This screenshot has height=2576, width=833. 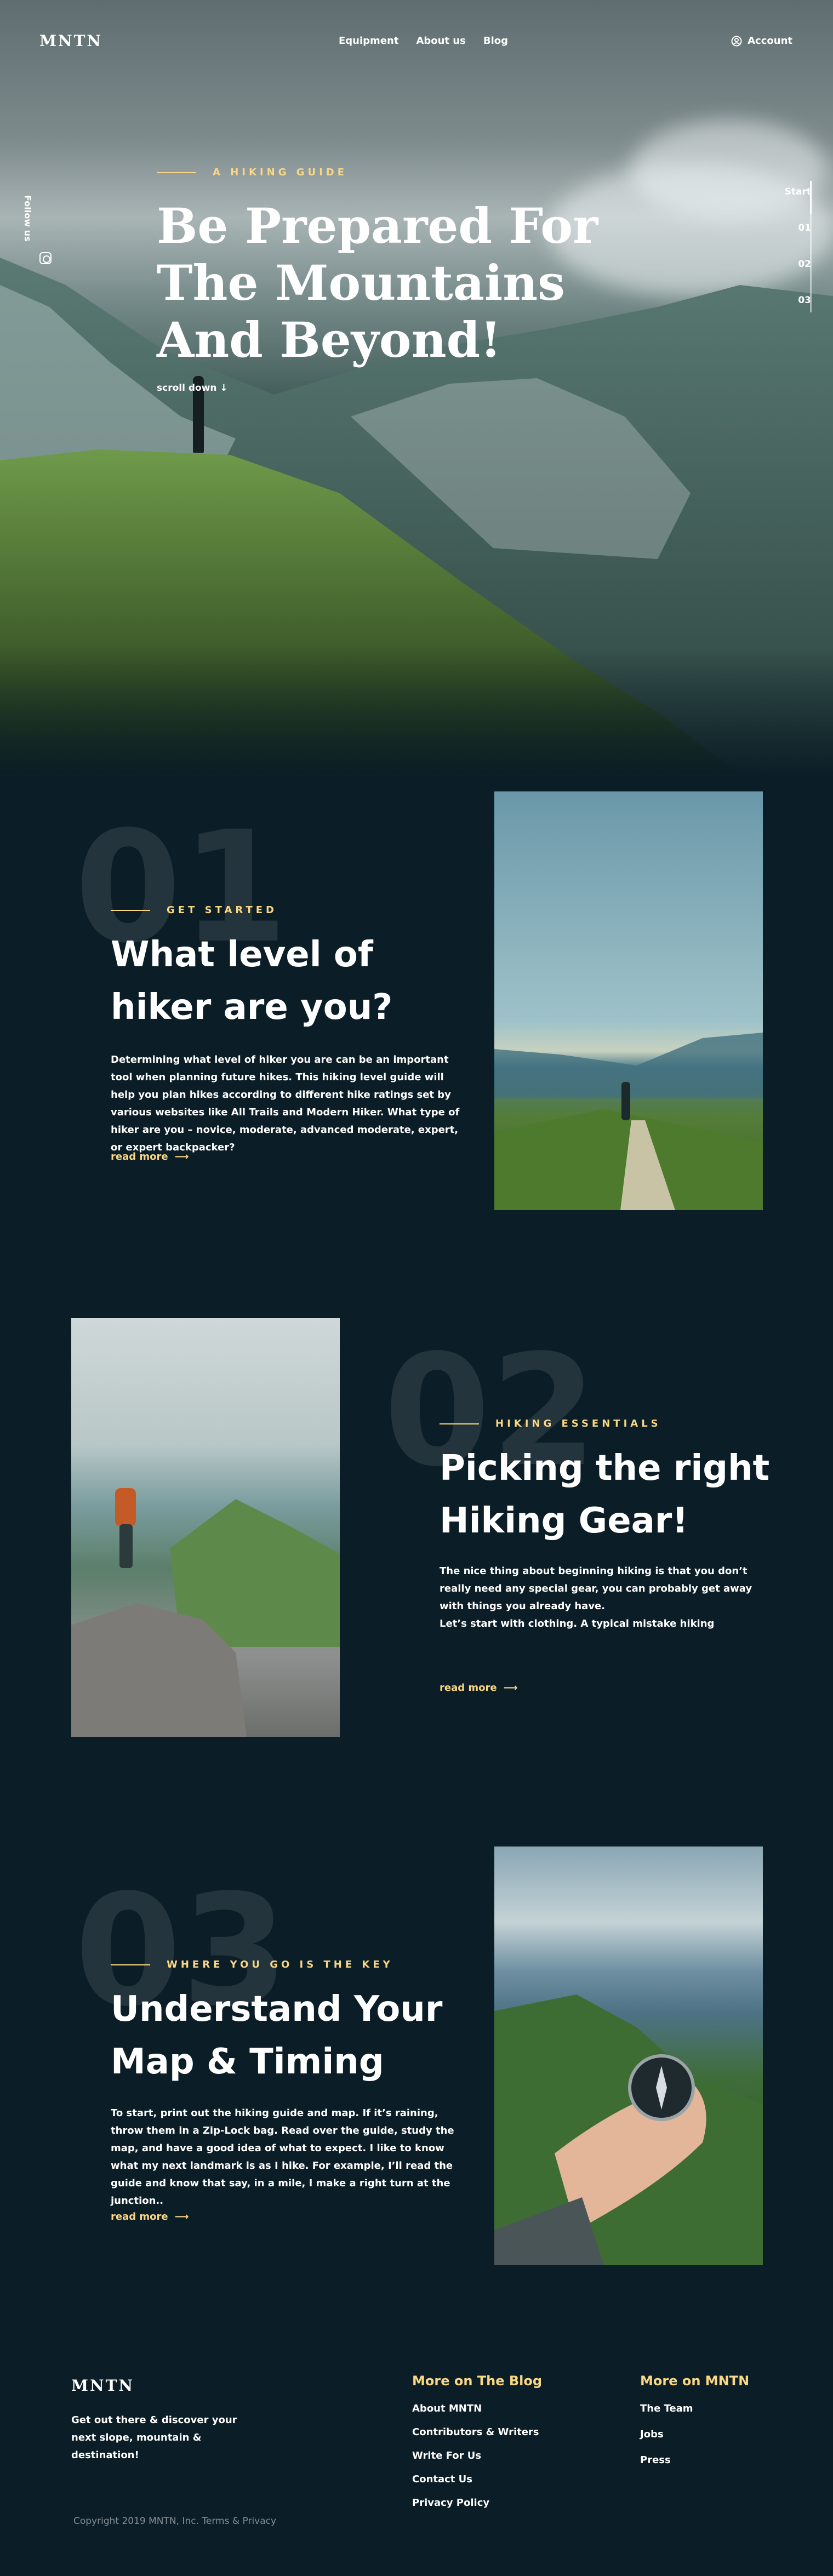 What do you see at coordinates (578, 1423) in the screenshot?
I see `section-eyebrow-text: HIKING ESSENTIALS` at bounding box center [578, 1423].